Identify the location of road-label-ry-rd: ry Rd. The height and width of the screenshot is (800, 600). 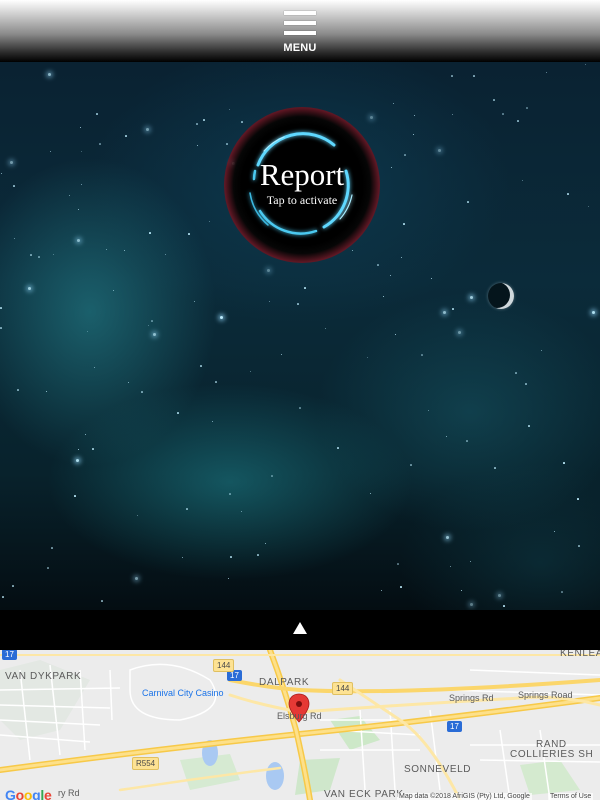
(69, 793).